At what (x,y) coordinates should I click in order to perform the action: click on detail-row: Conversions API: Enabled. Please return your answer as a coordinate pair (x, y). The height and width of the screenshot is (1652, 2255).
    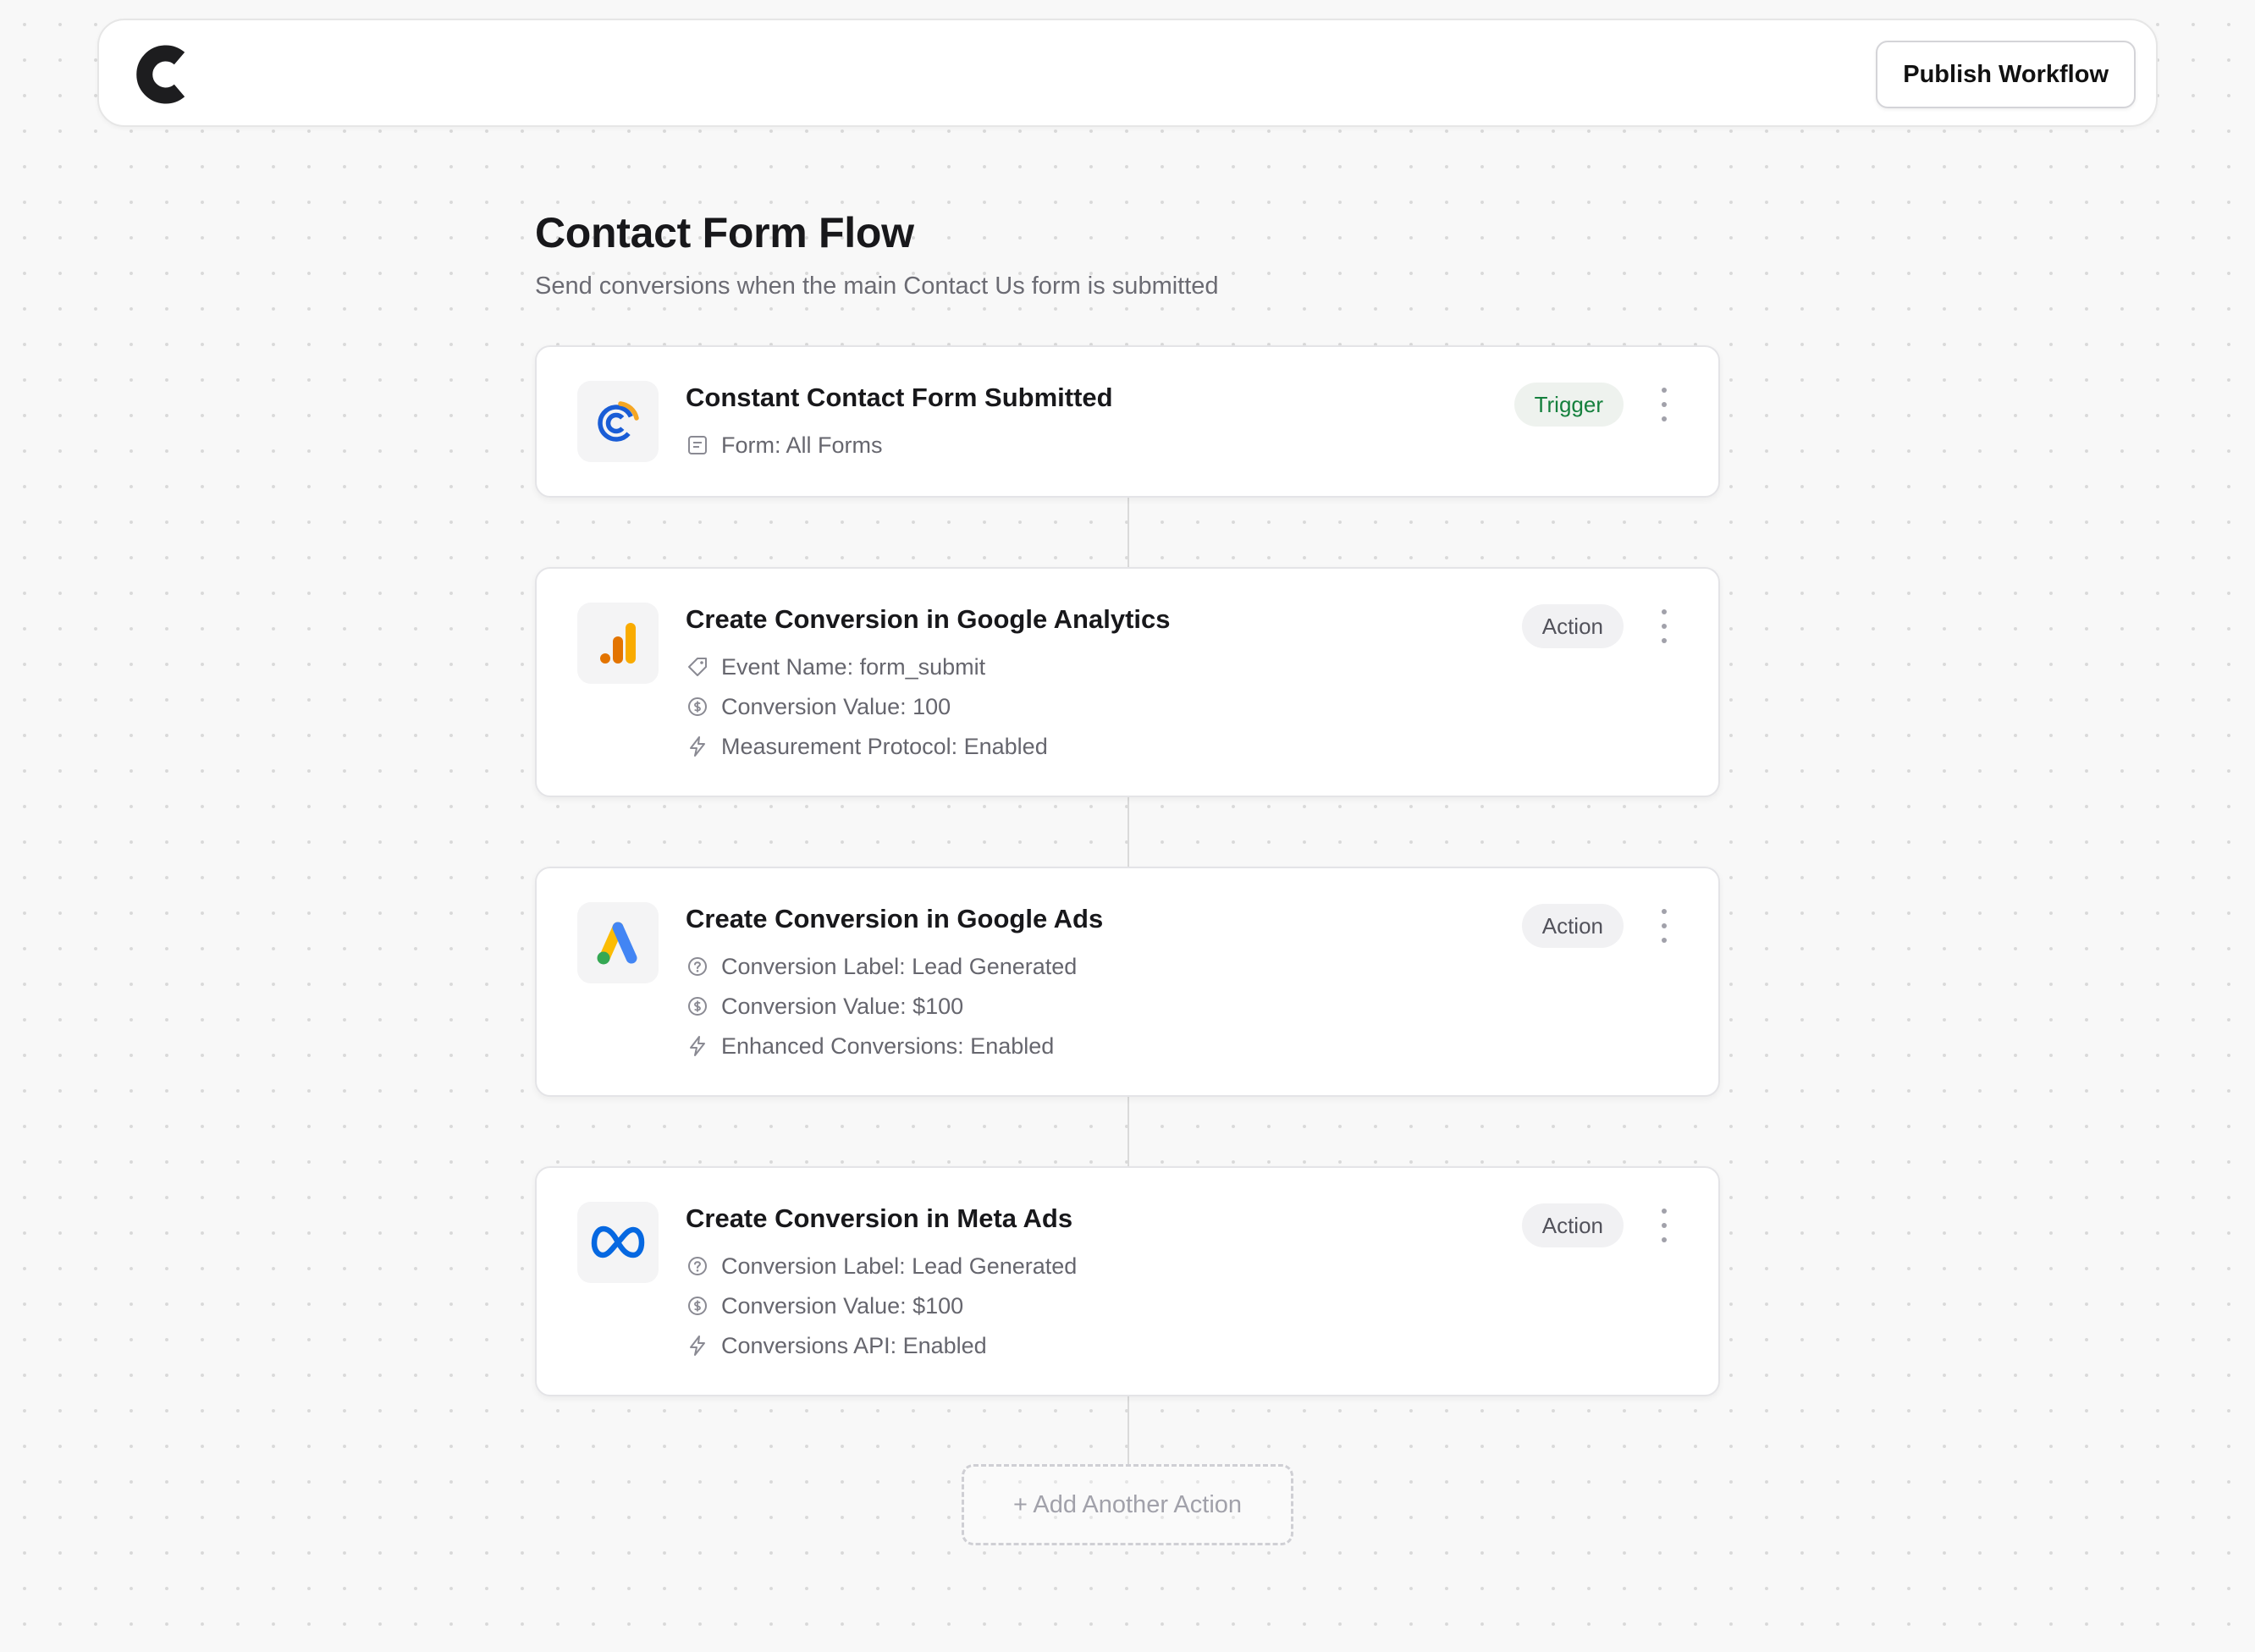
    Looking at the image, I should click on (836, 1345).